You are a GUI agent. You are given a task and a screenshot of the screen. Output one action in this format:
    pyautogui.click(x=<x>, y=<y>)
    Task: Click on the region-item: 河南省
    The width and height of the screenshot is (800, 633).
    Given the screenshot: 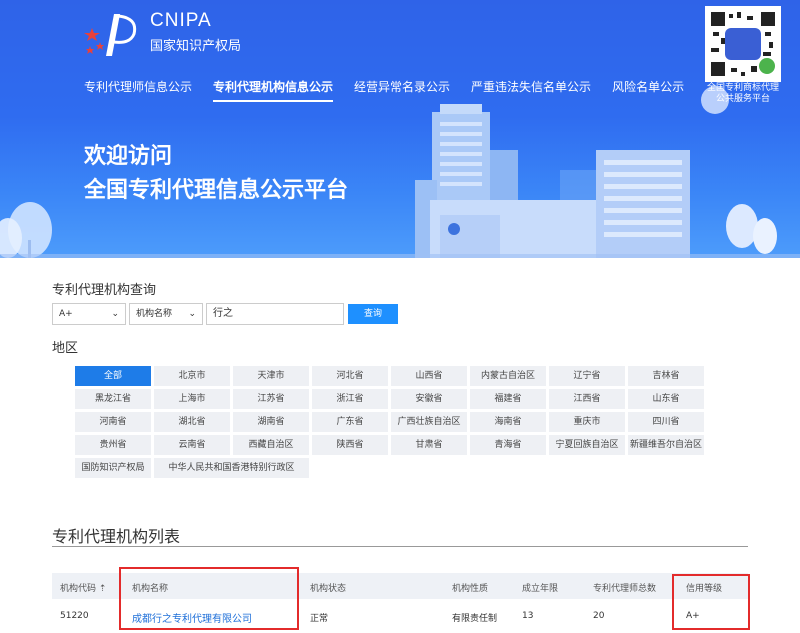 What is the action you would take?
    pyautogui.click(x=113, y=422)
    